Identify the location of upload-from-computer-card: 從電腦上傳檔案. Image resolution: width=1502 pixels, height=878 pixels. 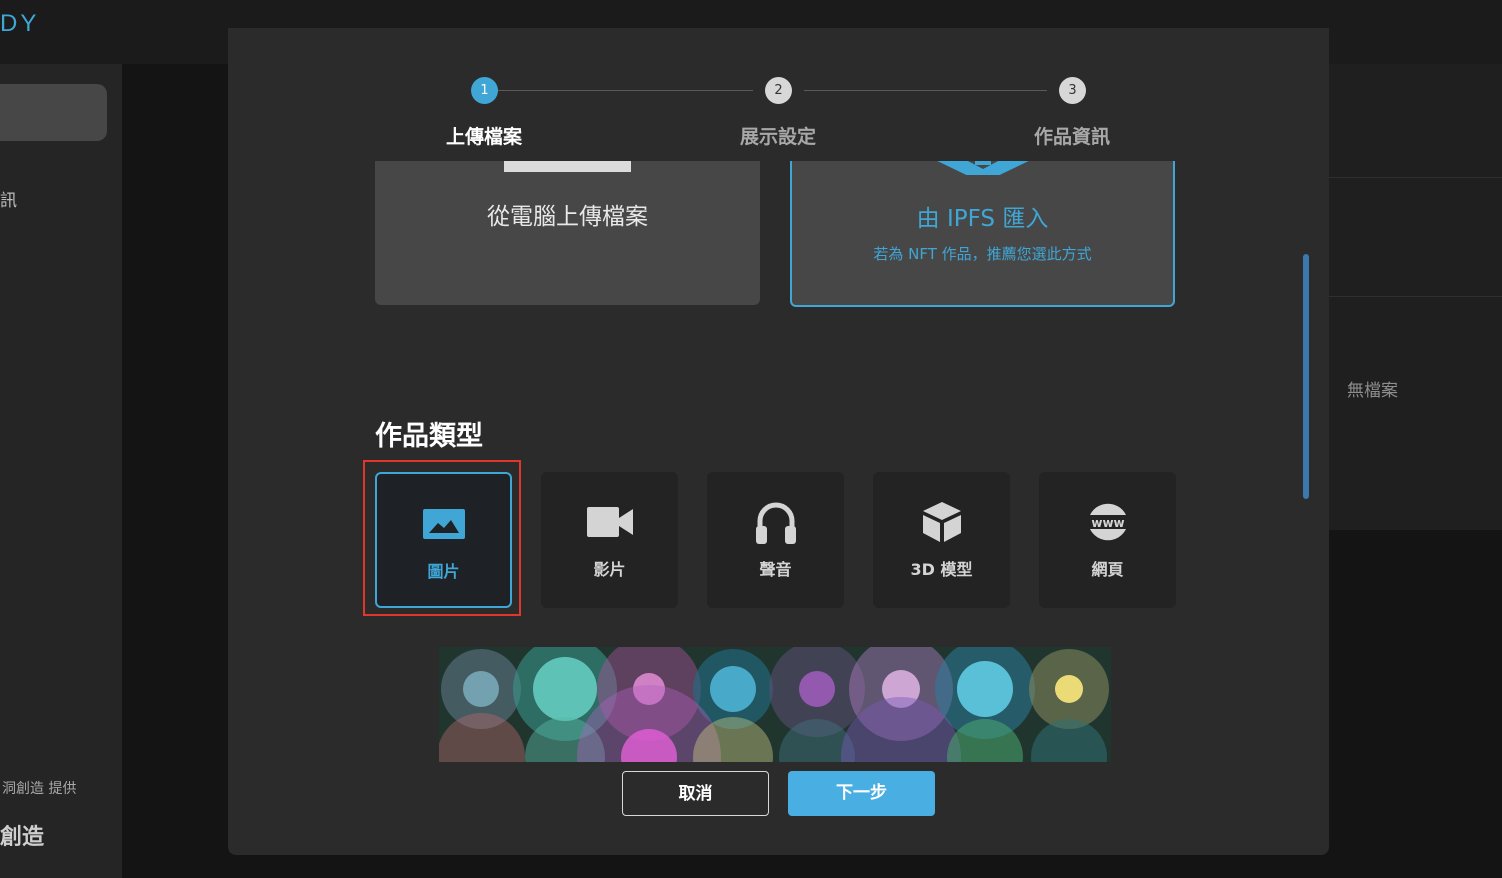
(567, 233).